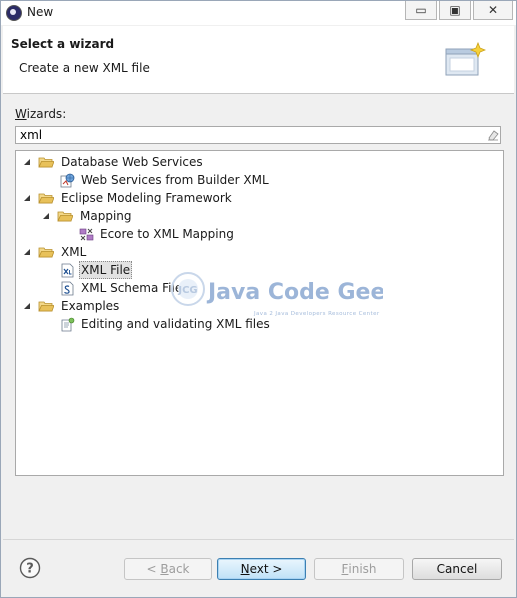  I want to click on tree-label: XML Schema File, so click(132, 288).